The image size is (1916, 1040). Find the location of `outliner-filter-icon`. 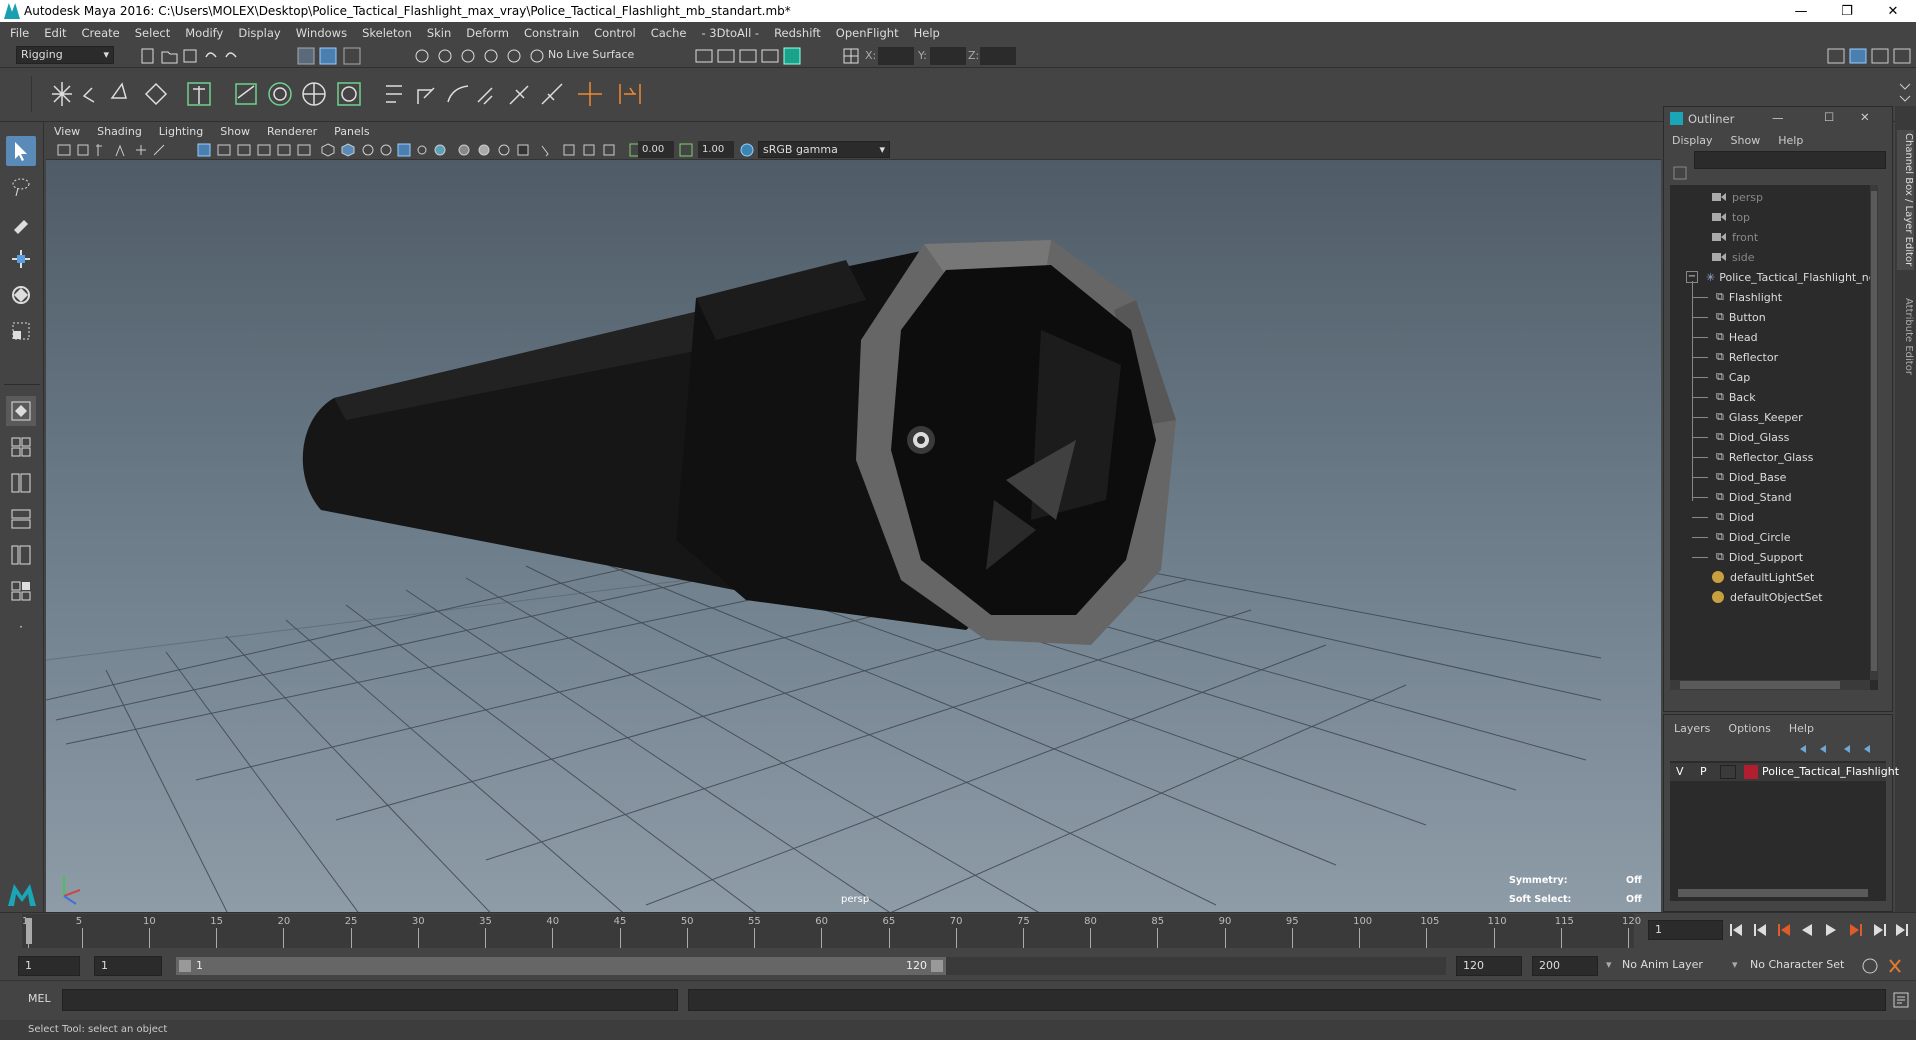

outliner-filter-icon is located at coordinates (1680, 173).